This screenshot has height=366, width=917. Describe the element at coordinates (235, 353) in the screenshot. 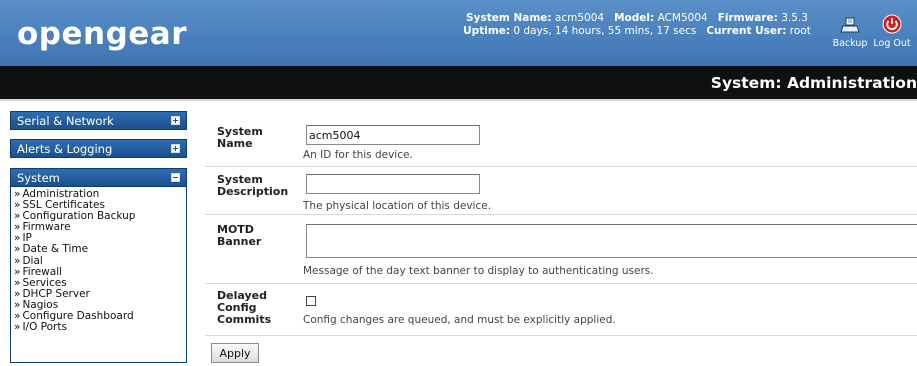

I see `apply-button: Apply` at that location.